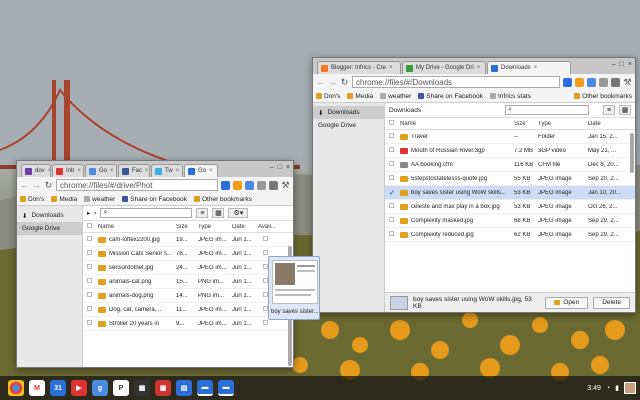 Image resolution: width=640 pixels, height=400 pixels. What do you see at coordinates (529, 67) in the screenshot?
I see `tab-downloads: Downloads ×` at bounding box center [529, 67].